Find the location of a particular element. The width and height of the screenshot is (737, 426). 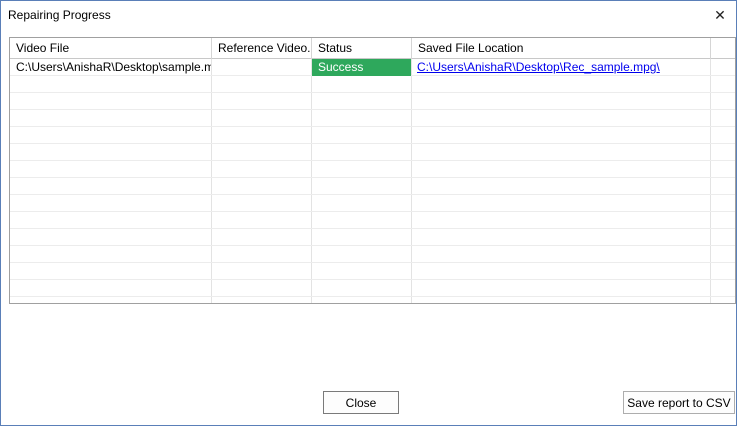

cell-saved-location: C:\Users\AnishaR\Desktop\Rec_sample.mpg\ is located at coordinates (560, 67).